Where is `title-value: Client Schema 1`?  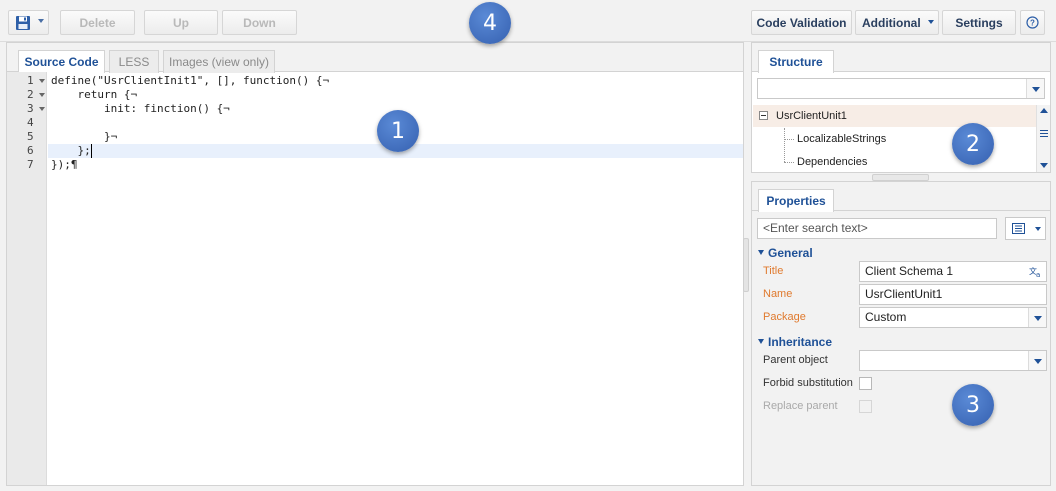 title-value: Client Schema 1 is located at coordinates (909, 271).